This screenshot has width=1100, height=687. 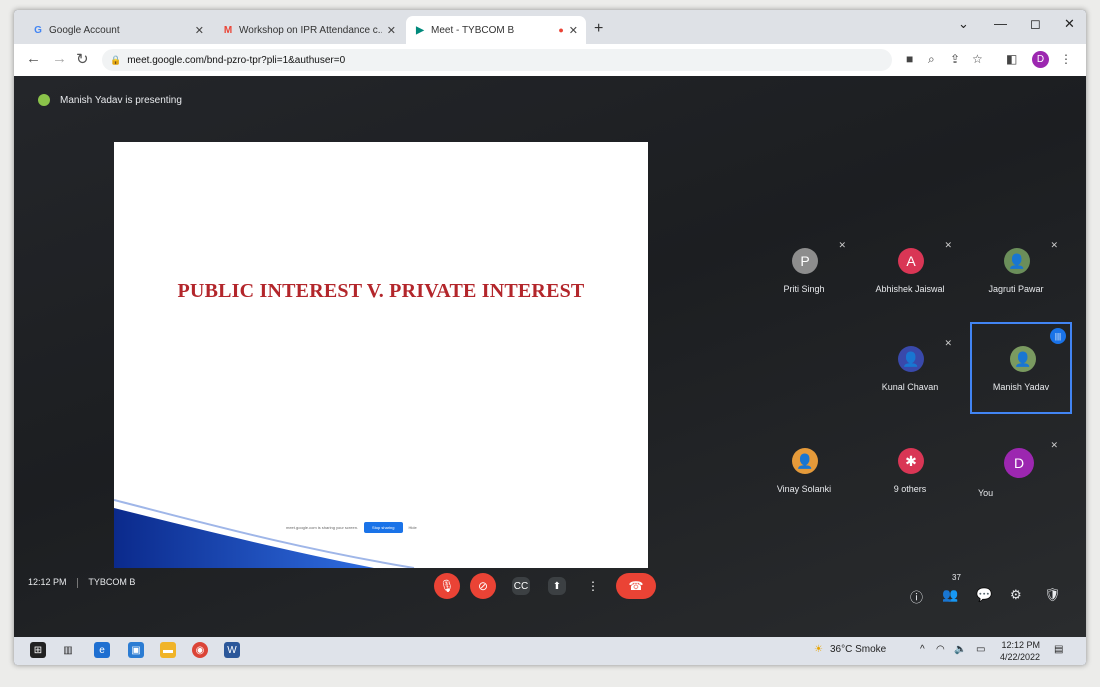 I want to click on participant-name: Abhishek Jaiswal, so click(x=910, y=289).